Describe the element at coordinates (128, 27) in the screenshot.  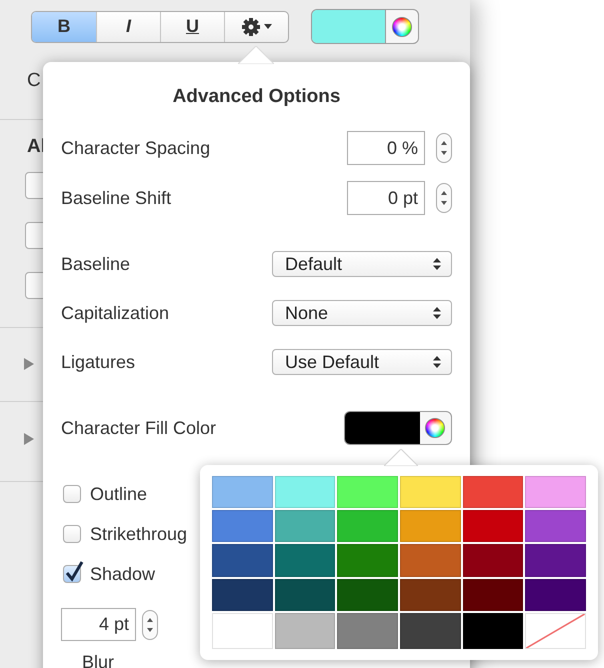
I see `italic-button: I` at that location.